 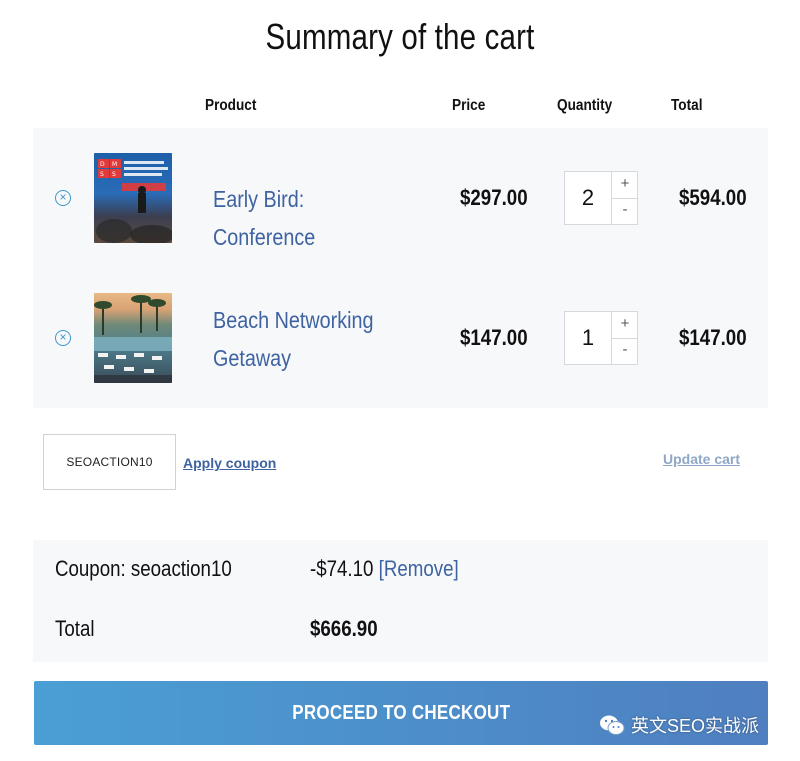 I want to click on item-total: $594.00, so click(x=713, y=197).